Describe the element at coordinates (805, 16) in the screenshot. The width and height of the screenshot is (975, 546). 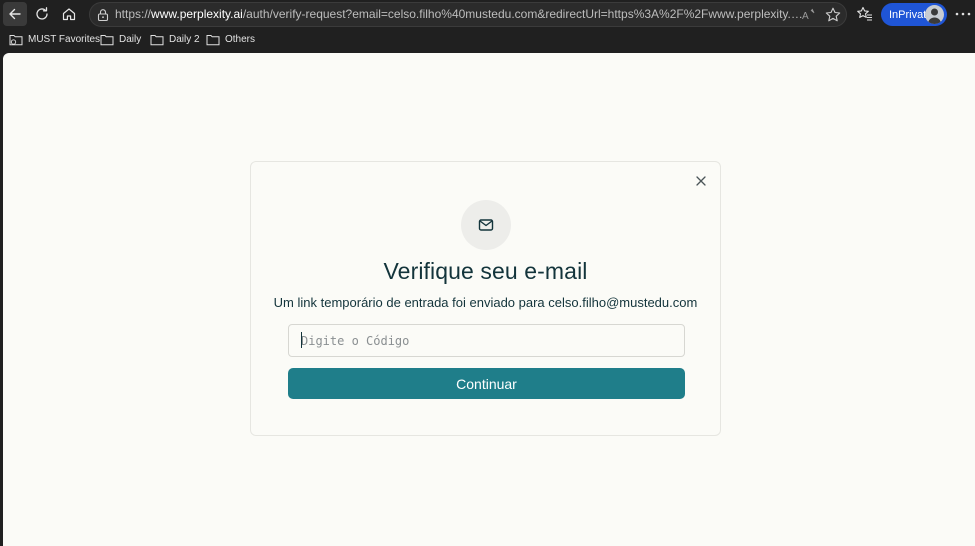
I see `svg-text: A` at that location.